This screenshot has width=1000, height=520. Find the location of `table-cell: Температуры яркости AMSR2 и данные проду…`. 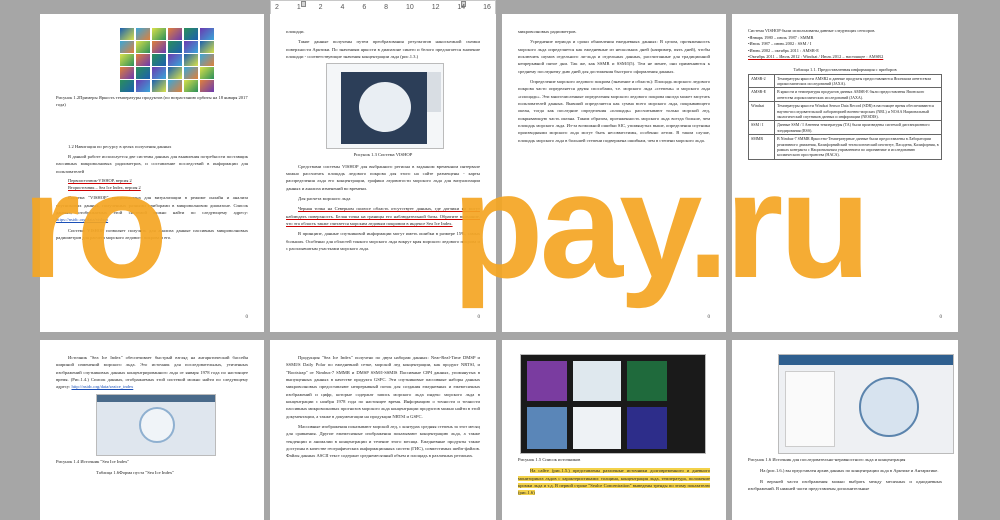

table-cell: Температуры яркости AMSR2 и данные проду… is located at coordinates (858, 81).